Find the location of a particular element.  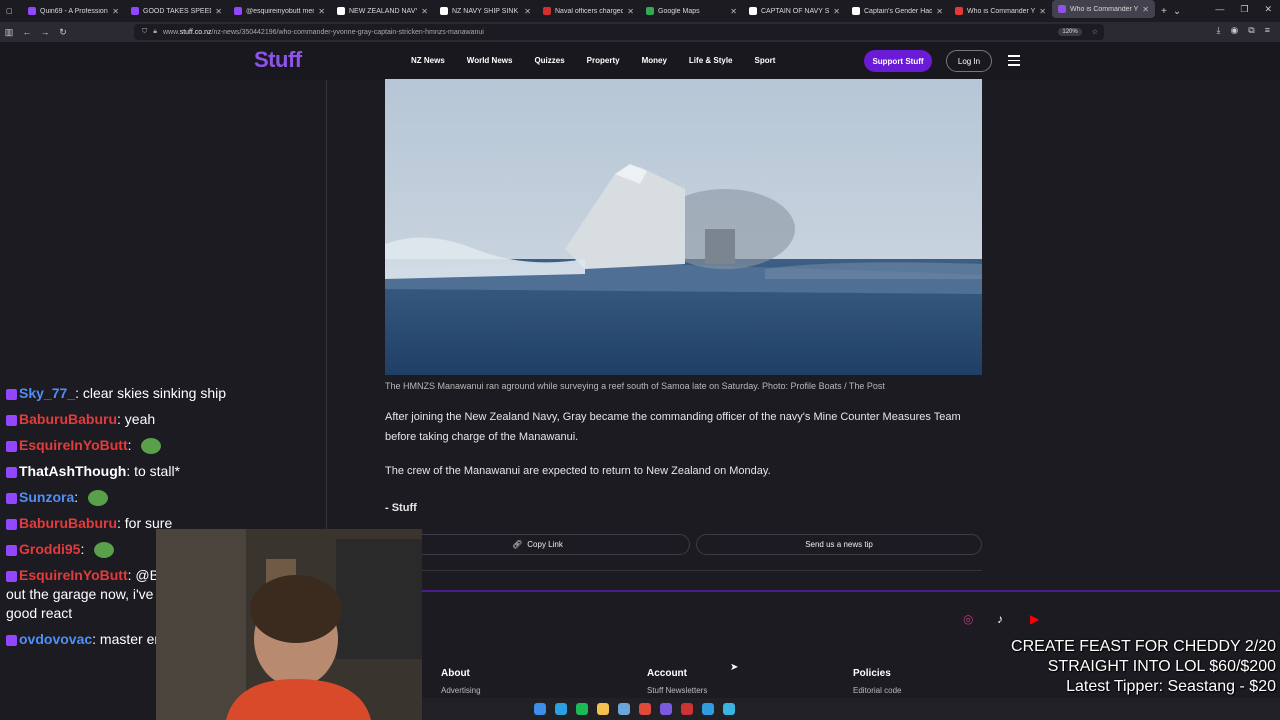

stuff-logo: Stuff is located at coordinates (278, 60).